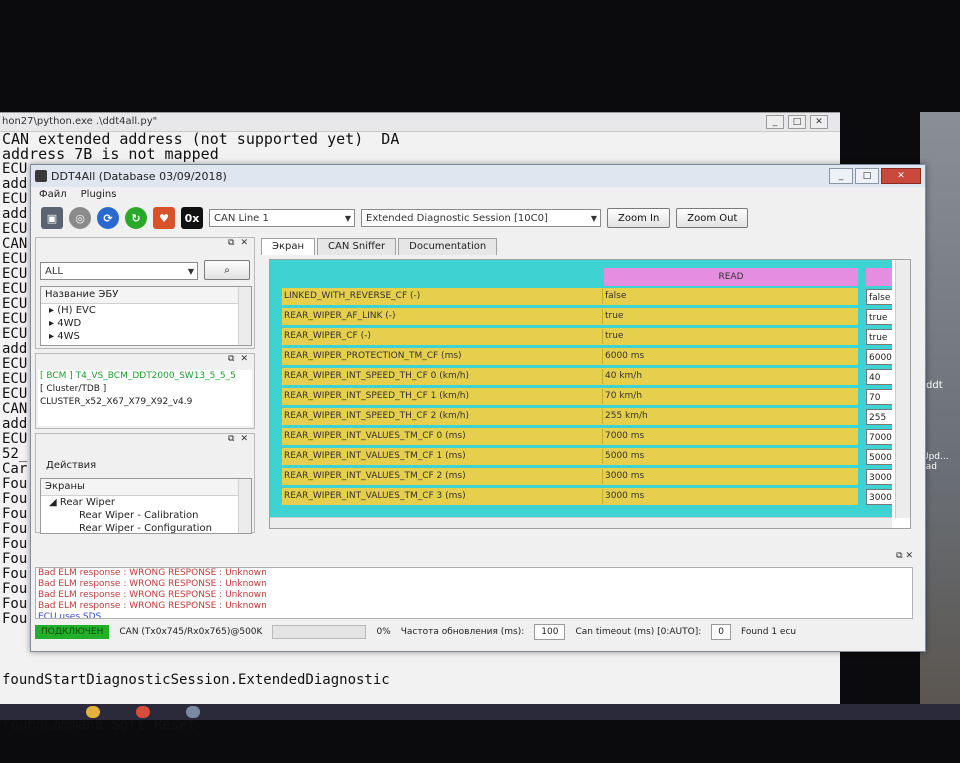  Describe the element at coordinates (457, 218) in the screenshot. I see `session-value: Extended Diagnostic Session [10C0]` at that location.